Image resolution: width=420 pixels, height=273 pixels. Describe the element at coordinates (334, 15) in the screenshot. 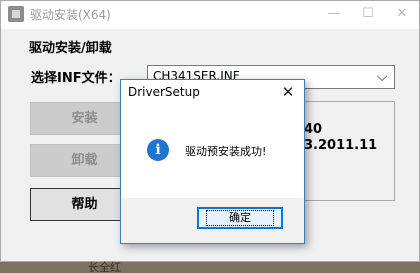

I see `minimize-button: —` at that location.